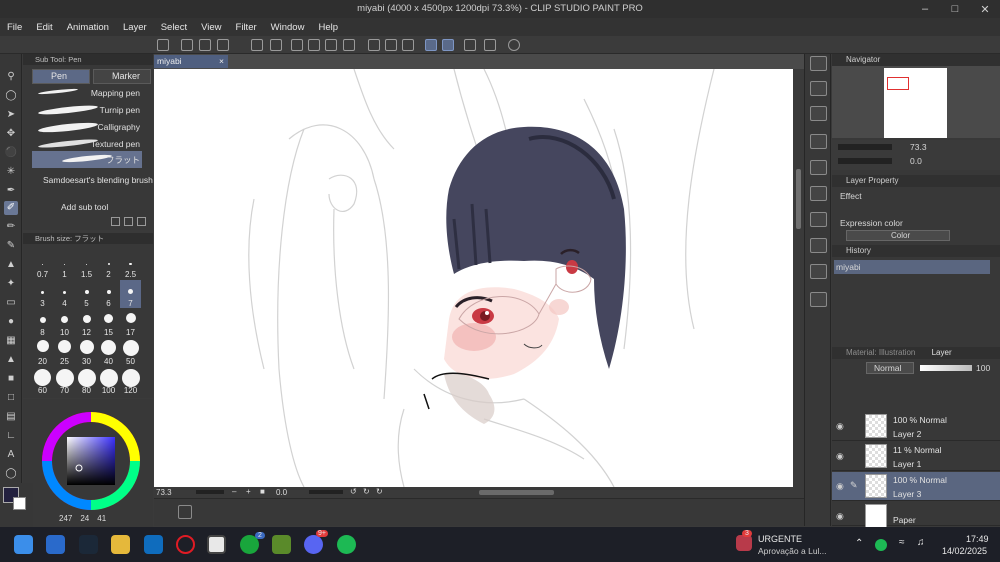 This screenshot has height=562, width=1000. Describe the element at coordinates (14, 27) in the screenshot. I see `menu-file: File` at that location.